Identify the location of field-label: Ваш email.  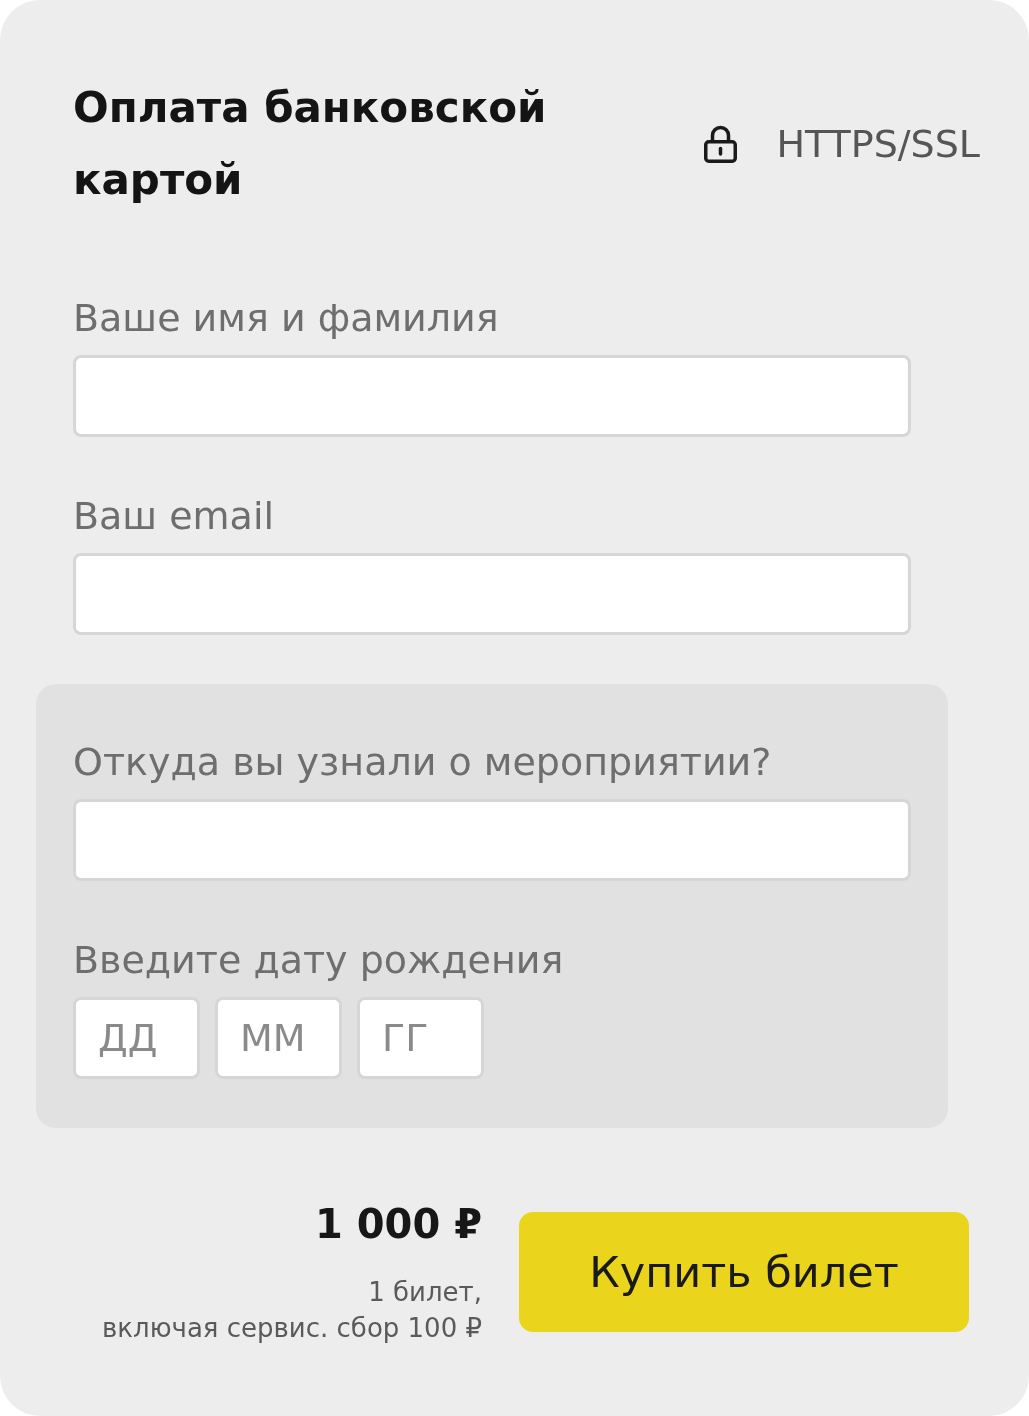
(174, 516).